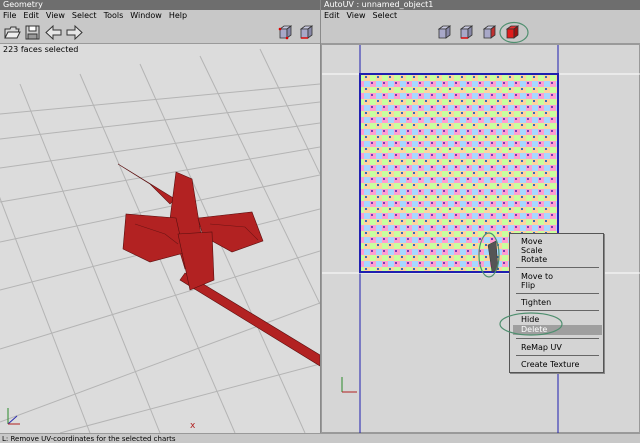 The width and height of the screenshot is (640, 443). What do you see at coordinates (32, 32) in the screenshot?
I see `save-icon` at bounding box center [32, 32].